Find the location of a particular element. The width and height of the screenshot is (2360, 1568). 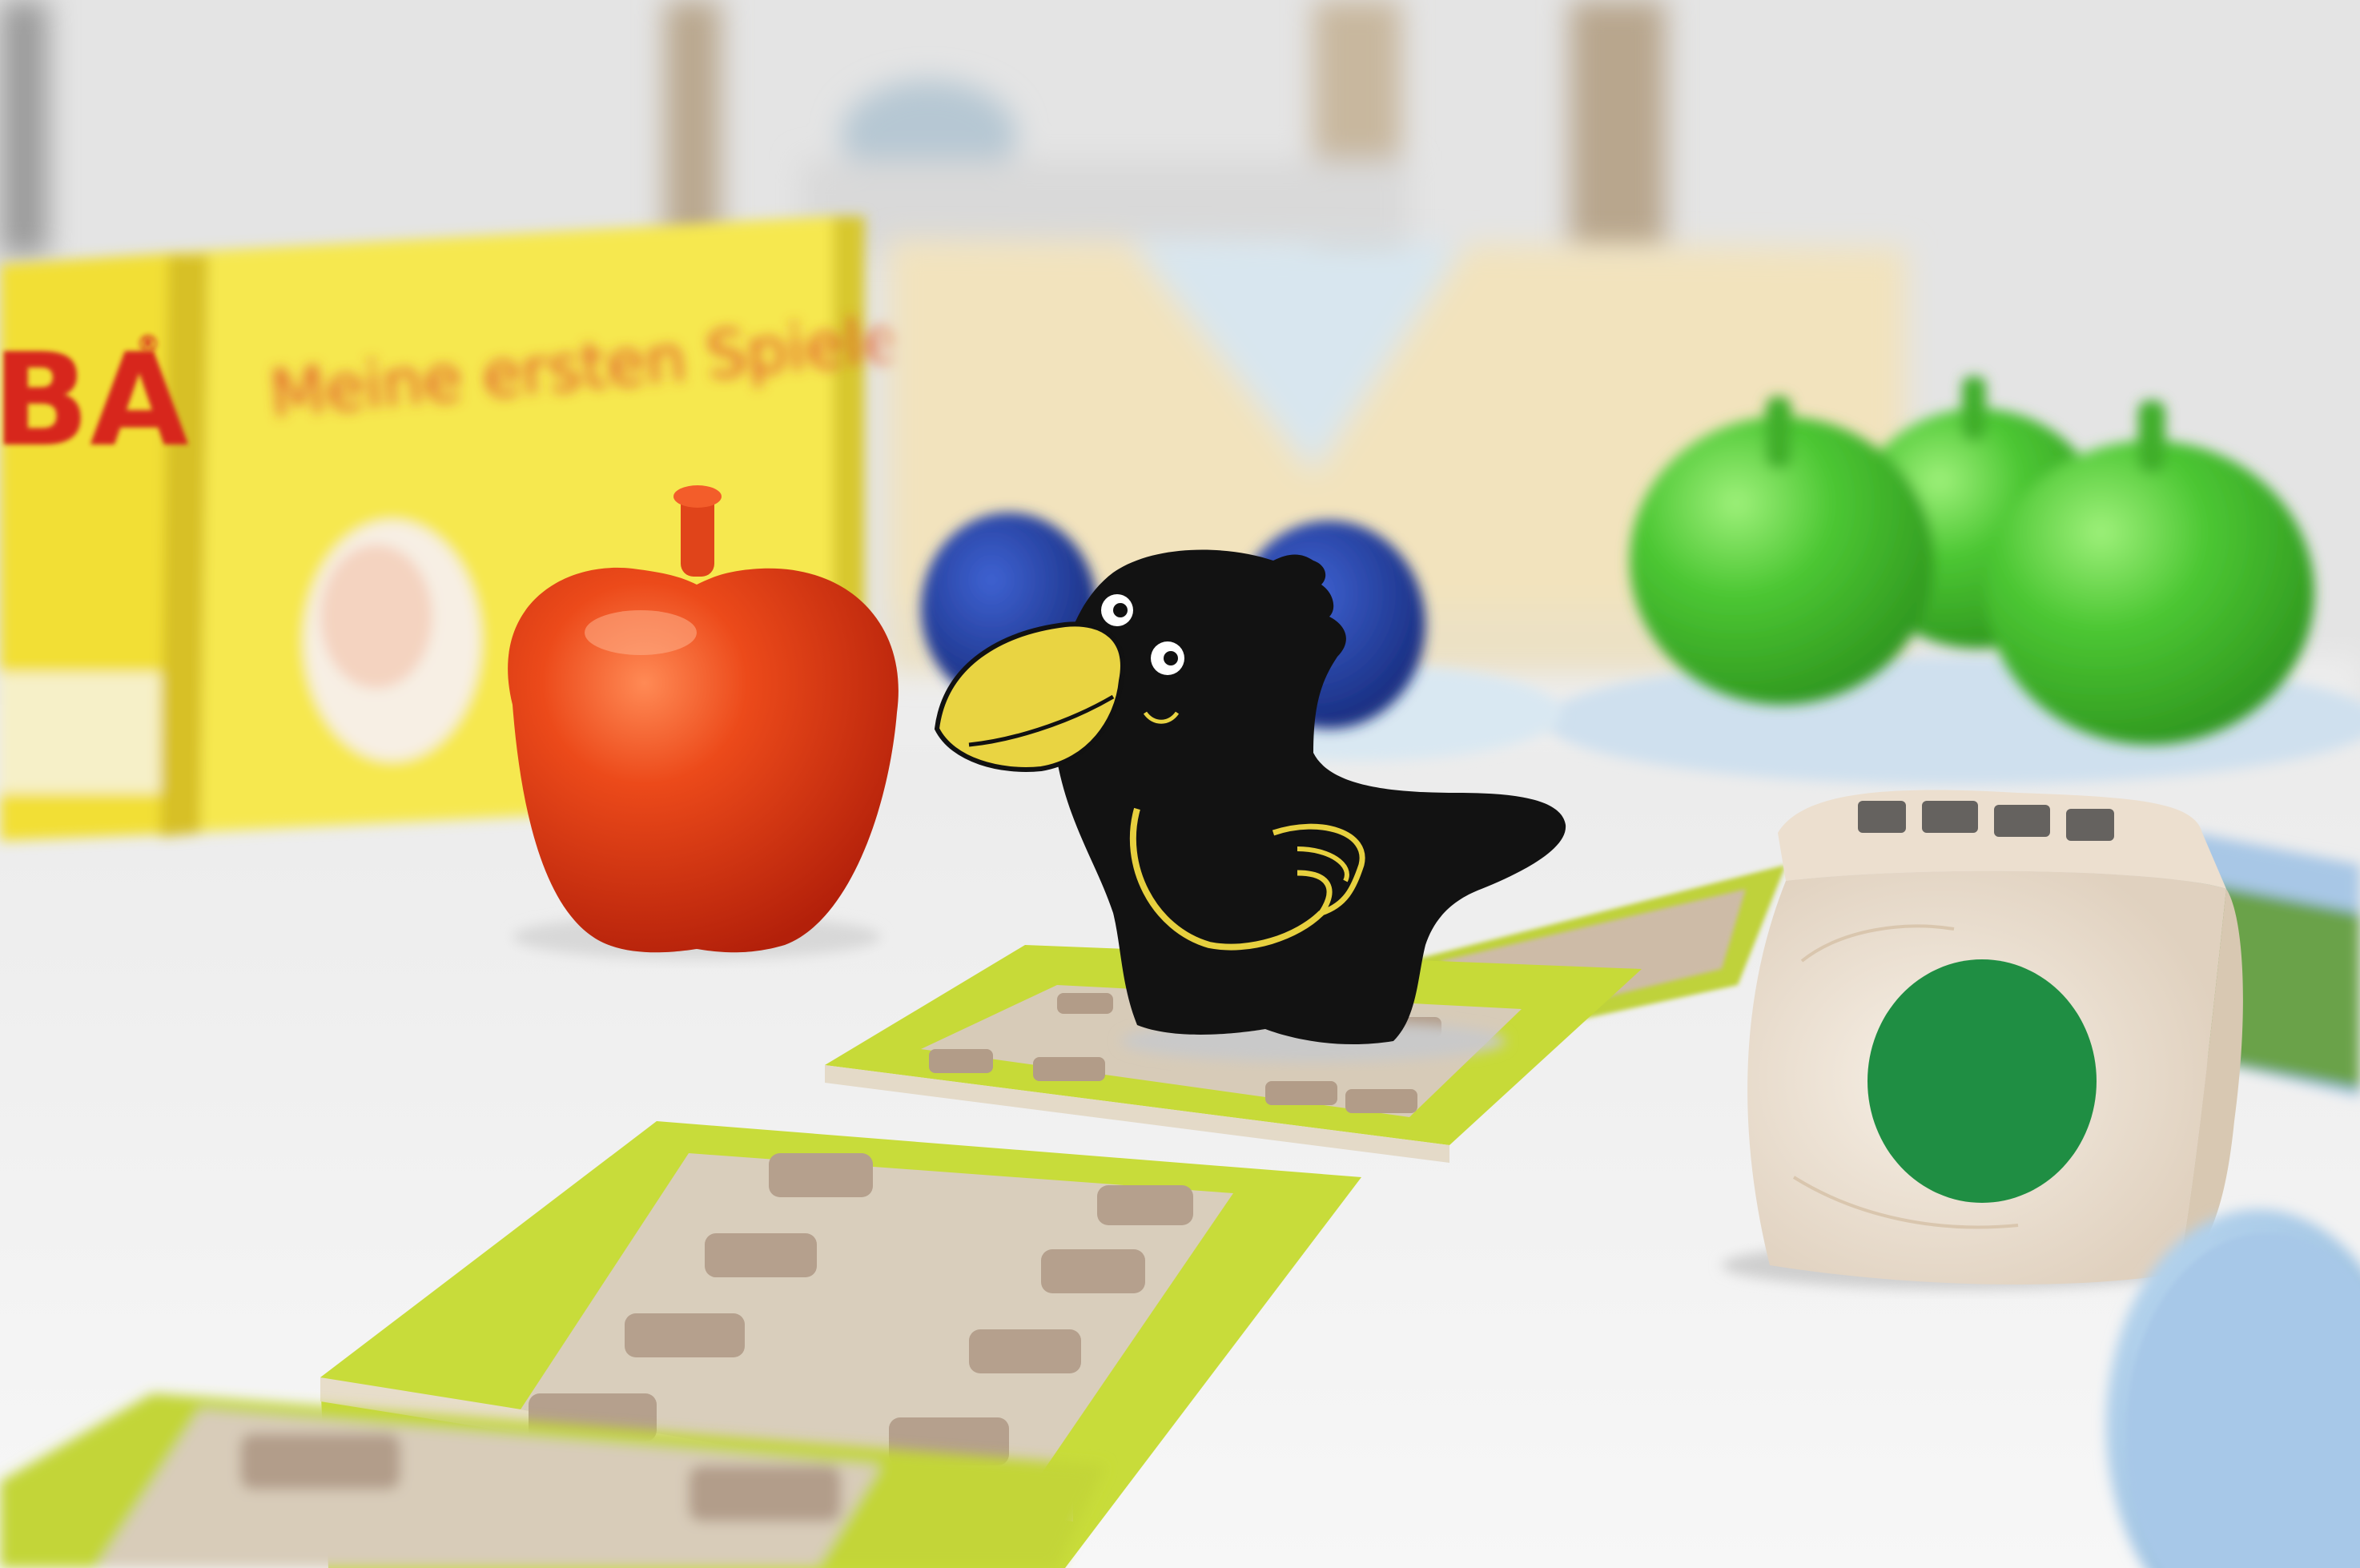

die-green-dot-icon is located at coordinates (1982, 1081).